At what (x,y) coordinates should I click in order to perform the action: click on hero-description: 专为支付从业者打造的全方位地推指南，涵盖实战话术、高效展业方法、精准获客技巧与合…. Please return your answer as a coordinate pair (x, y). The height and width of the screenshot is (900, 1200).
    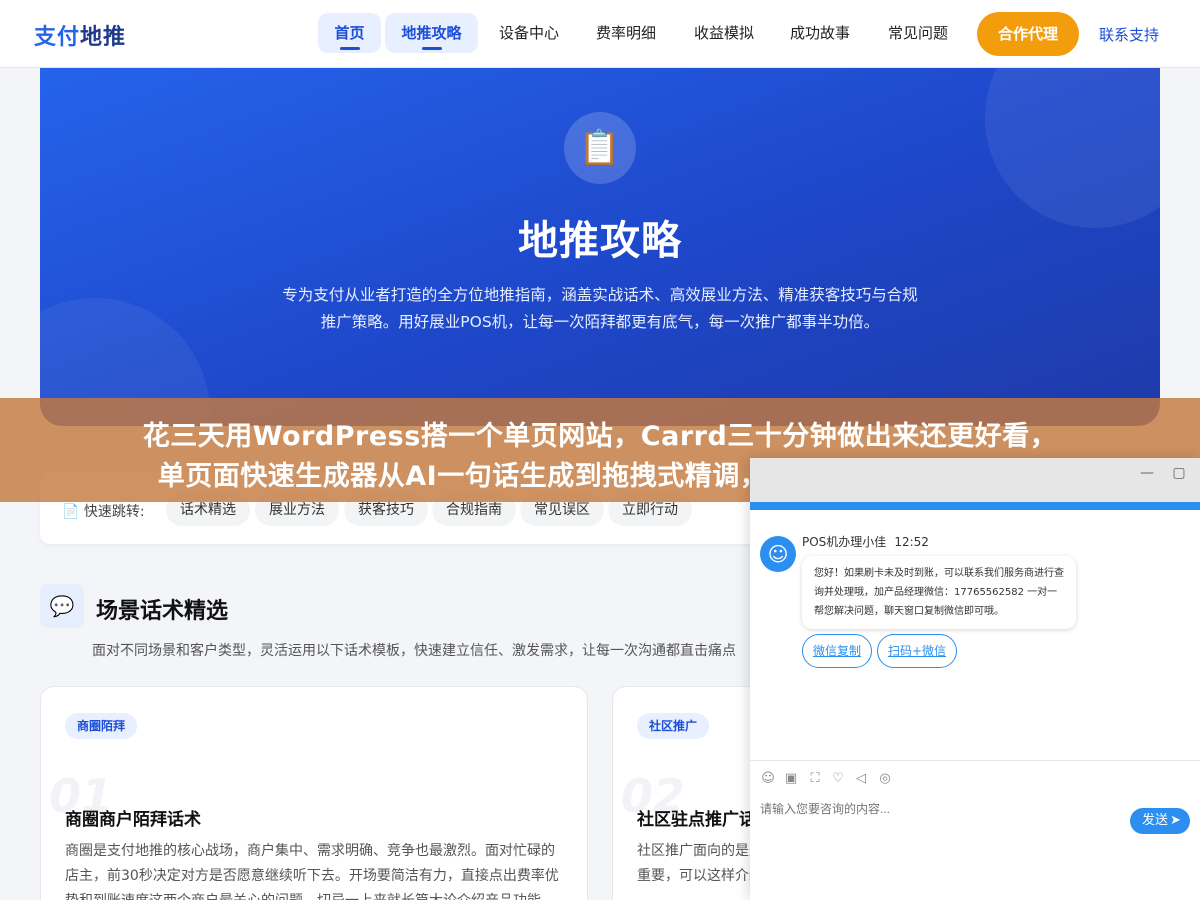
    Looking at the image, I should click on (600, 308).